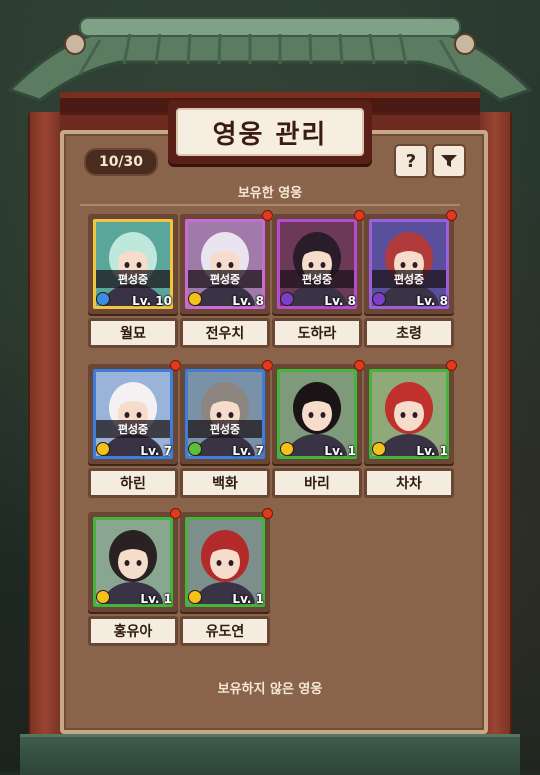  I want to click on hero-card: Lv. 1 바리, so click(318, 431).